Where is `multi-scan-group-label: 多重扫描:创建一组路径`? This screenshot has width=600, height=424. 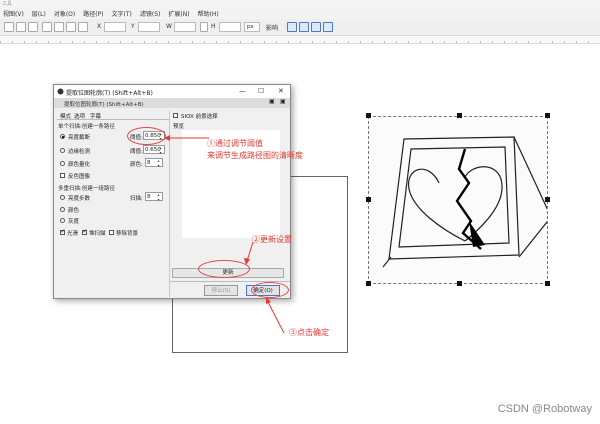 multi-scan-group-label: 多重扫描:创建一组路径 is located at coordinates (86, 189).